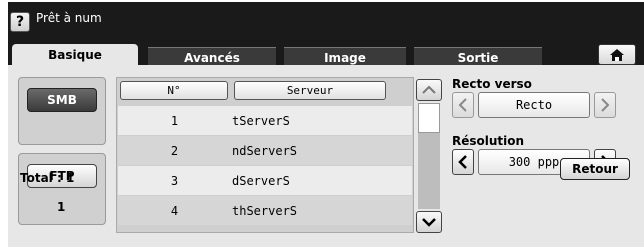 This screenshot has height=247, width=644. Describe the element at coordinates (174, 90) in the screenshot. I see `column-header-number: N°` at that location.